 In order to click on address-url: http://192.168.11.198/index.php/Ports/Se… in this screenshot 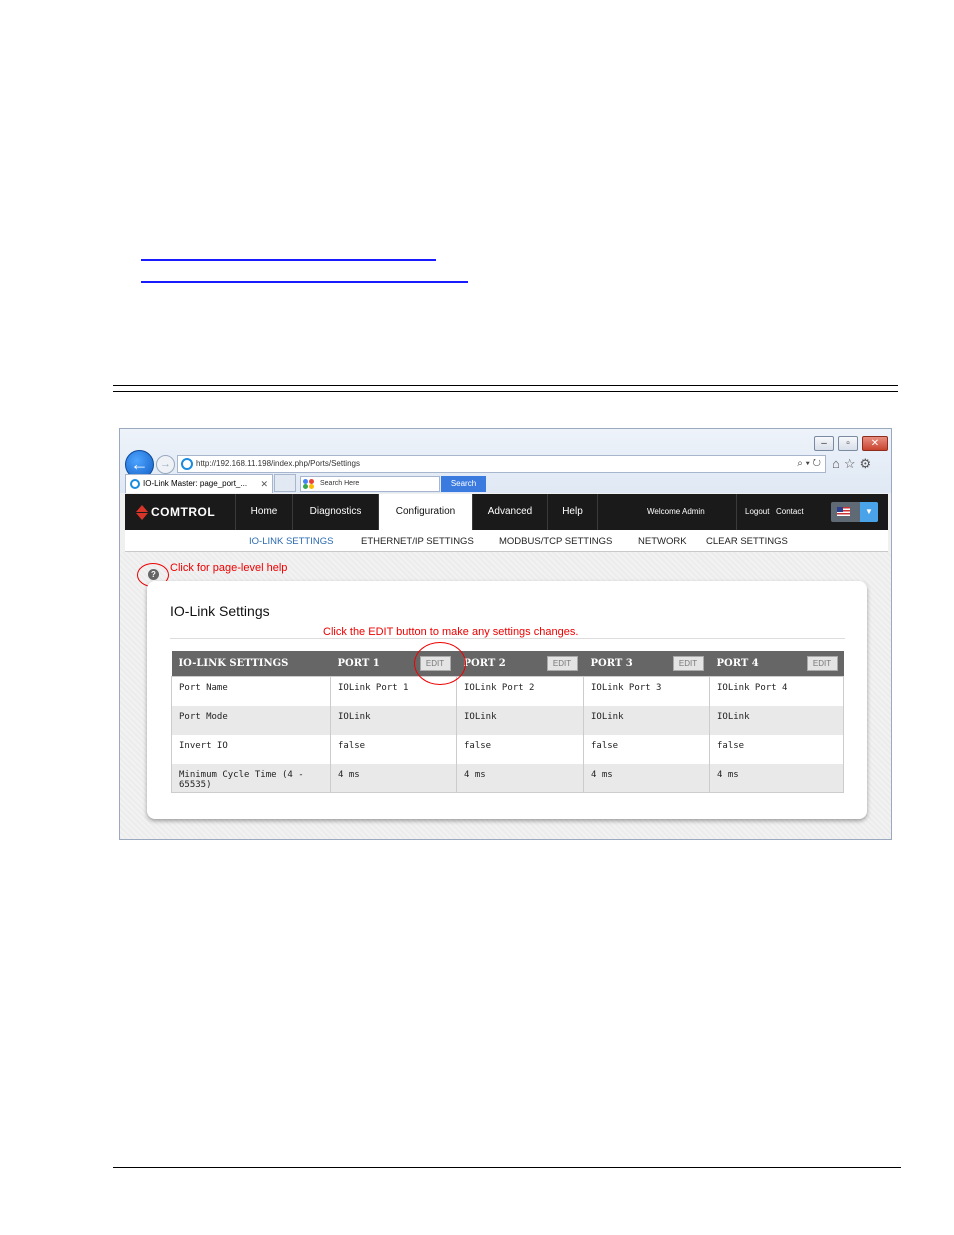, I will do `click(278, 463)`.